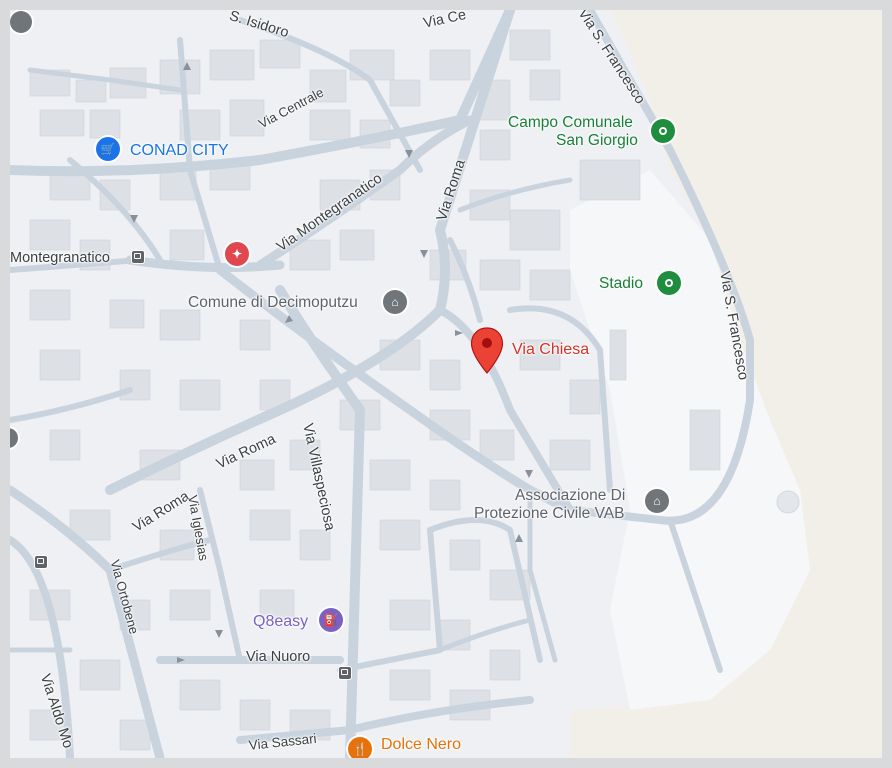 Image resolution: width=892 pixels, height=768 pixels. Describe the element at coordinates (421, 745) in the screenshot. I see `poi-dolce-nero: Dolce Nero` at that location.